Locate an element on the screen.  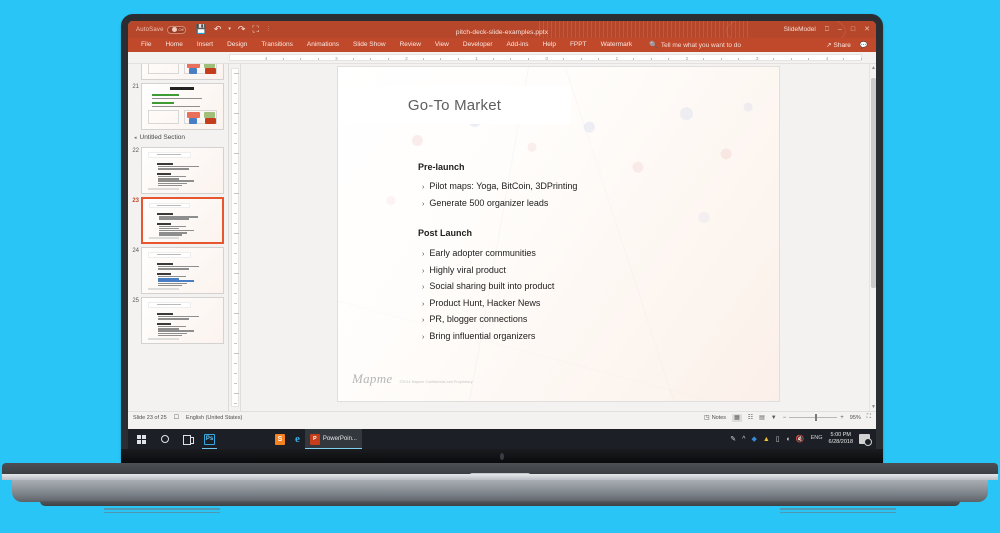
network-icon: ▯ is located at coordinates (778, 439).